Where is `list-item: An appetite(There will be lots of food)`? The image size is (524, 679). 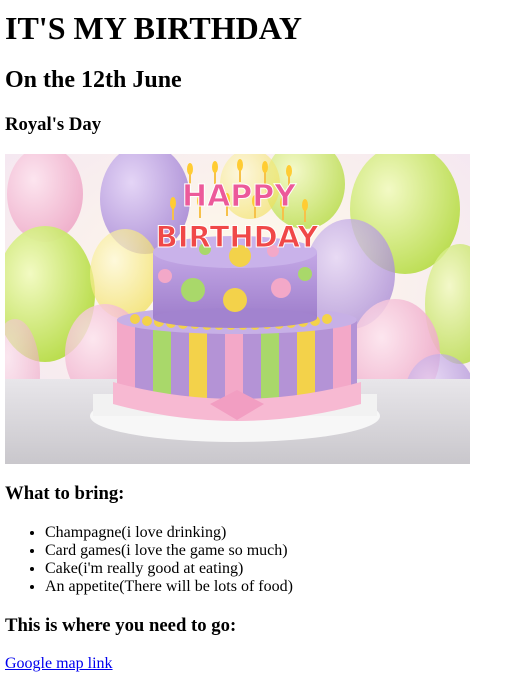 list-item: An appetite(There will be lots of food) is located at coordinates (169, 587).